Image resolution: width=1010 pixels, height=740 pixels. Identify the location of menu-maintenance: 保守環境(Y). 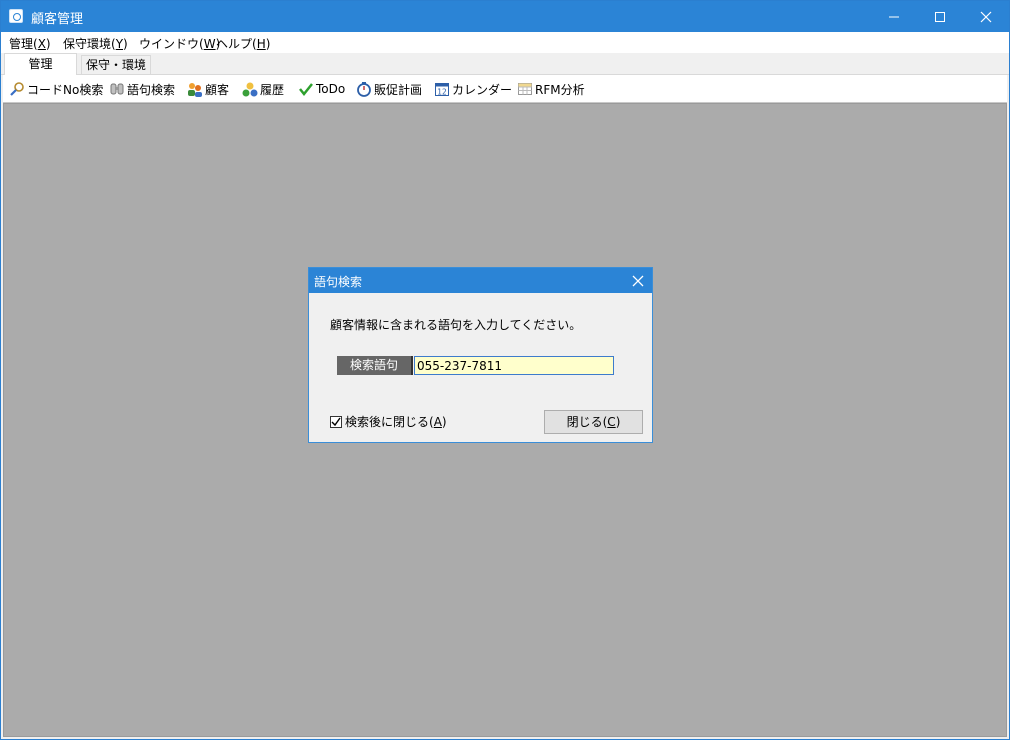
(95, 43).